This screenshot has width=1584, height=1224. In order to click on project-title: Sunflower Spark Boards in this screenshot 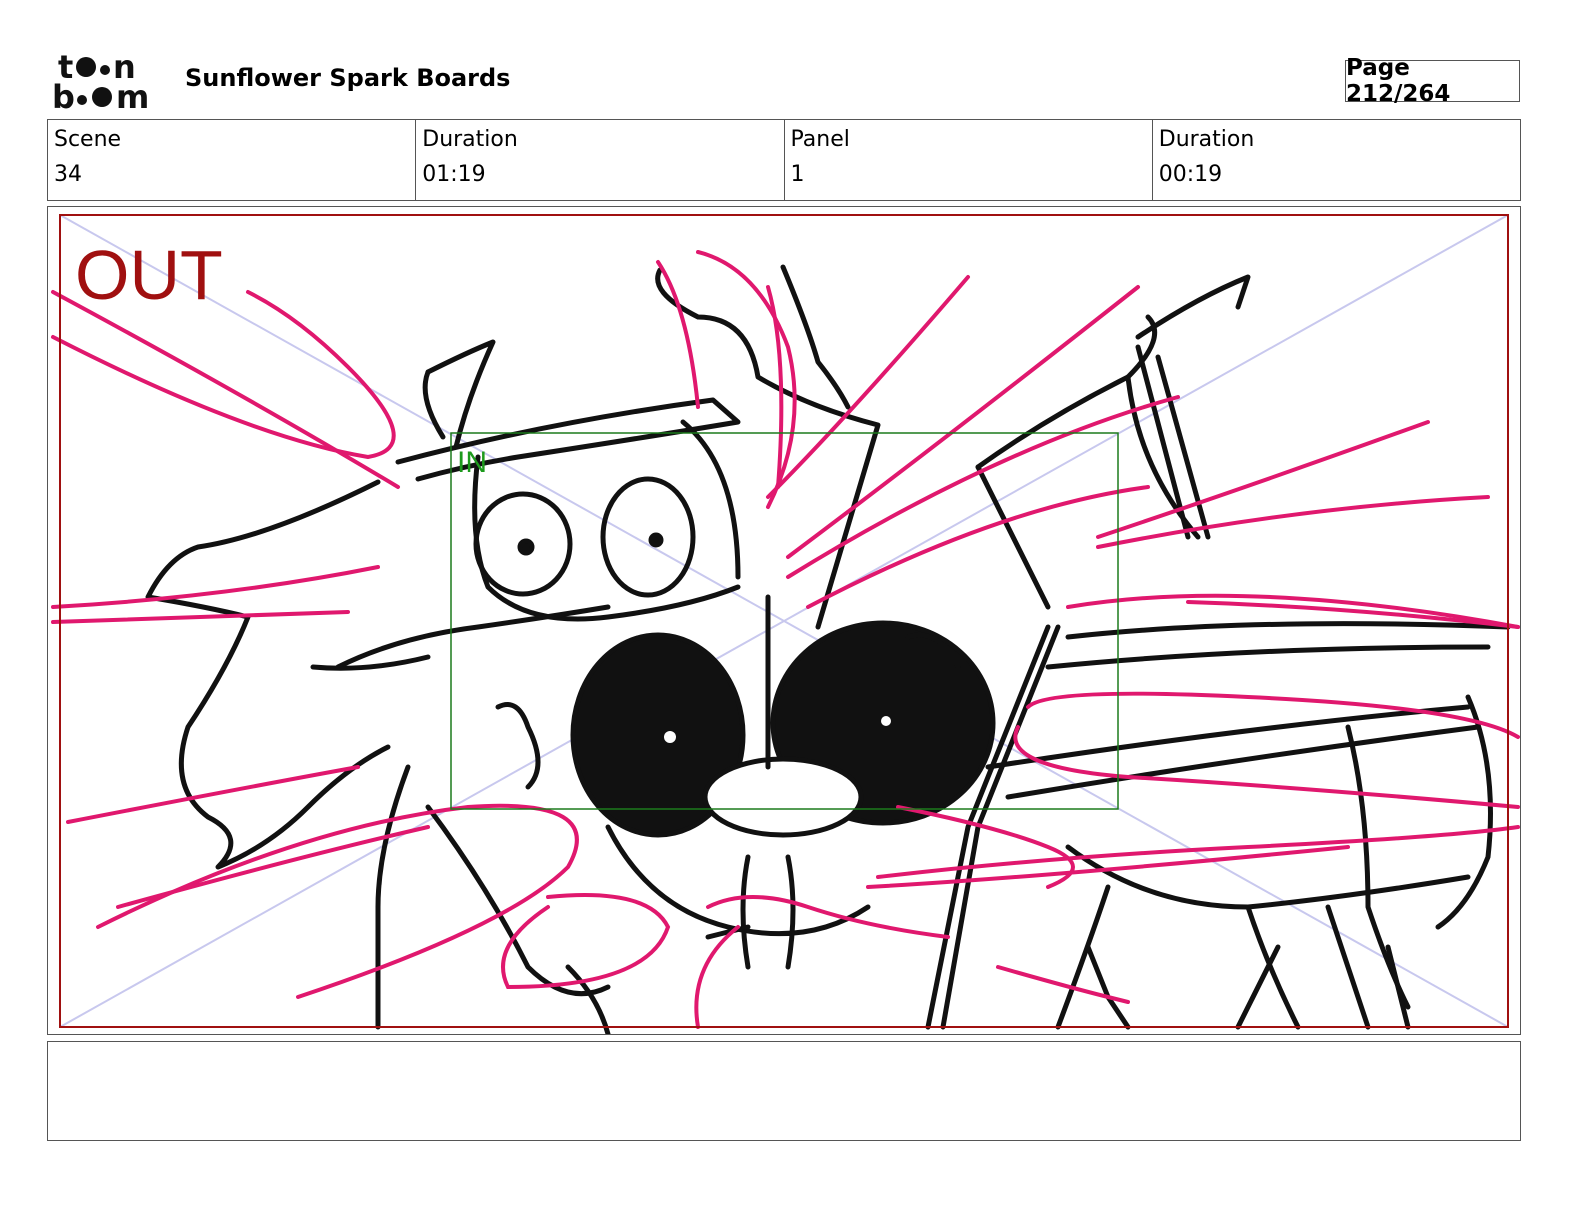, I will do `click(348, 78)`.